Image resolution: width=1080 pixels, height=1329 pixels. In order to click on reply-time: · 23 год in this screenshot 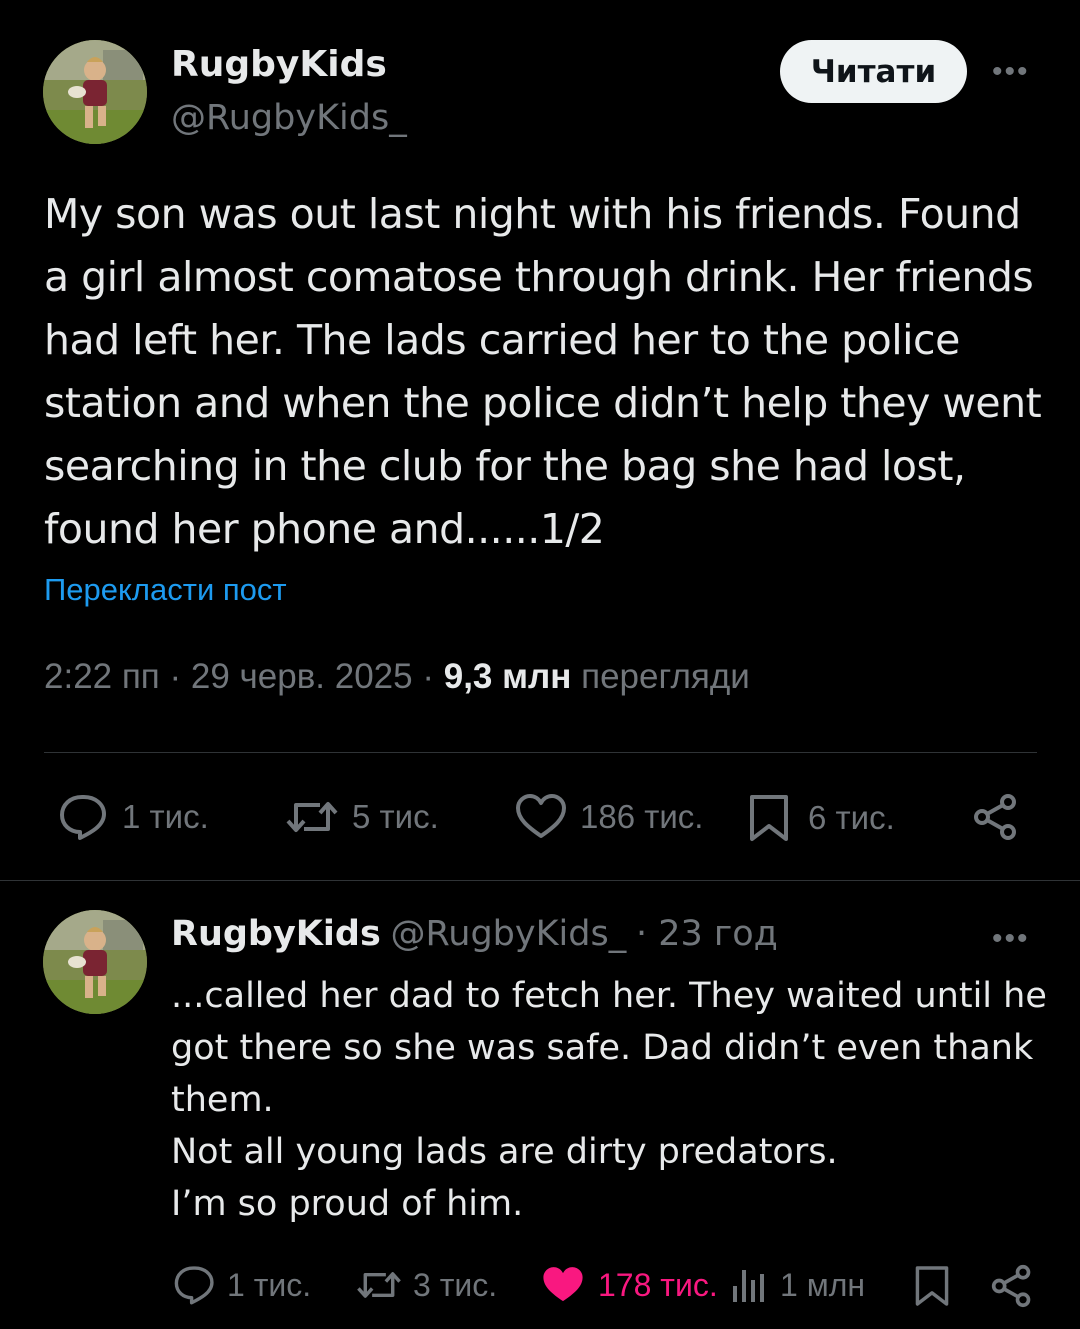, I will do `click(707, 934)`.